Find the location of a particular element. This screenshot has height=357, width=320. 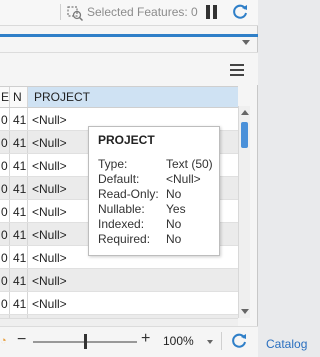

scroll-down-icon is located at coordinates (245, 311).